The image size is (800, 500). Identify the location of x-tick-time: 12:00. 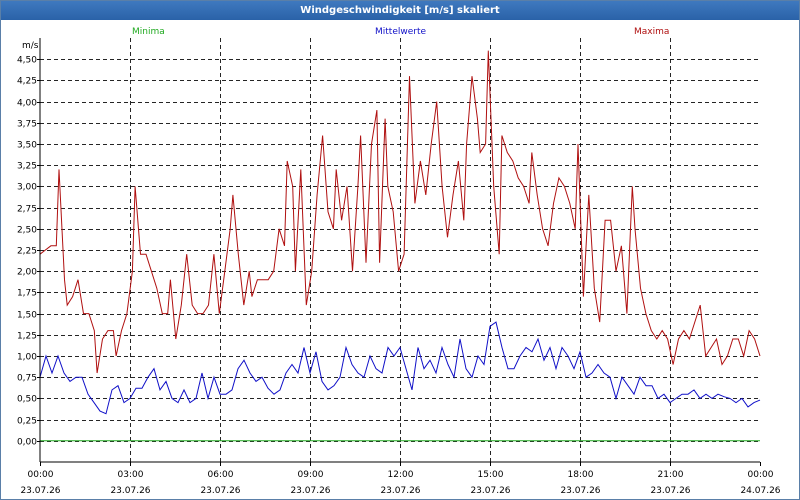
(401, 475).